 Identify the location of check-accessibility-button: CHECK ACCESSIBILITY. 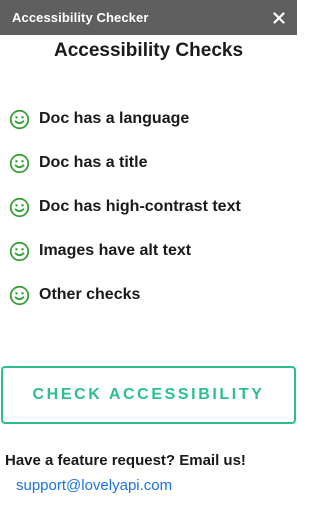
(148, 395).